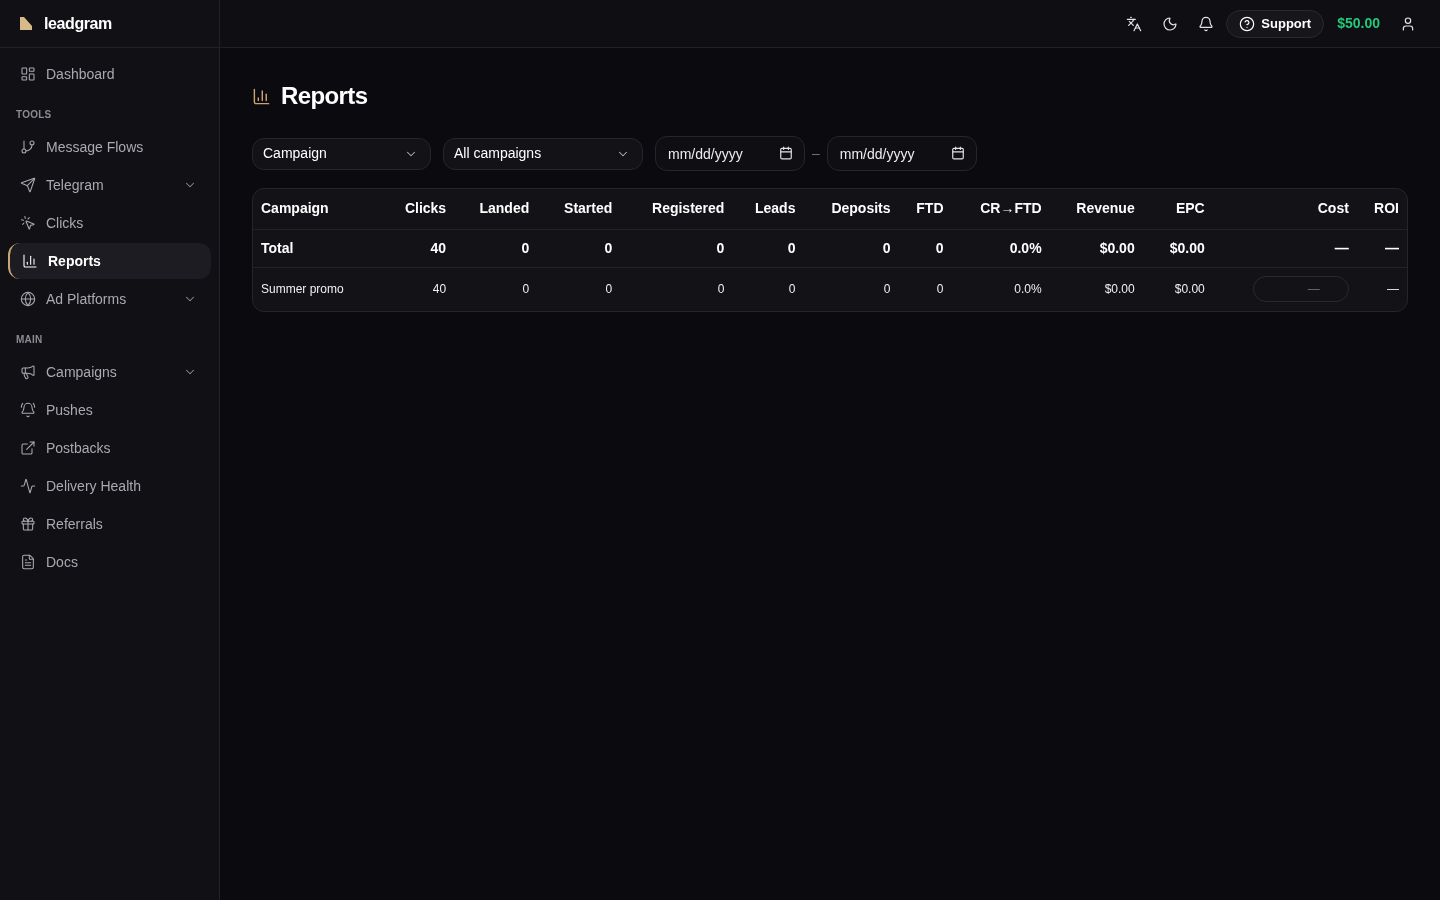 The image size is (1440, 900). I want to click on column-header: Cost, so click(1333, 208).